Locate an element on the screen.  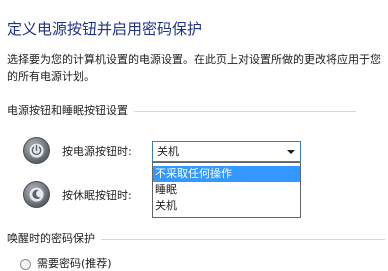
power-button-action-value: 关机 is located at coordinates (168, 151).